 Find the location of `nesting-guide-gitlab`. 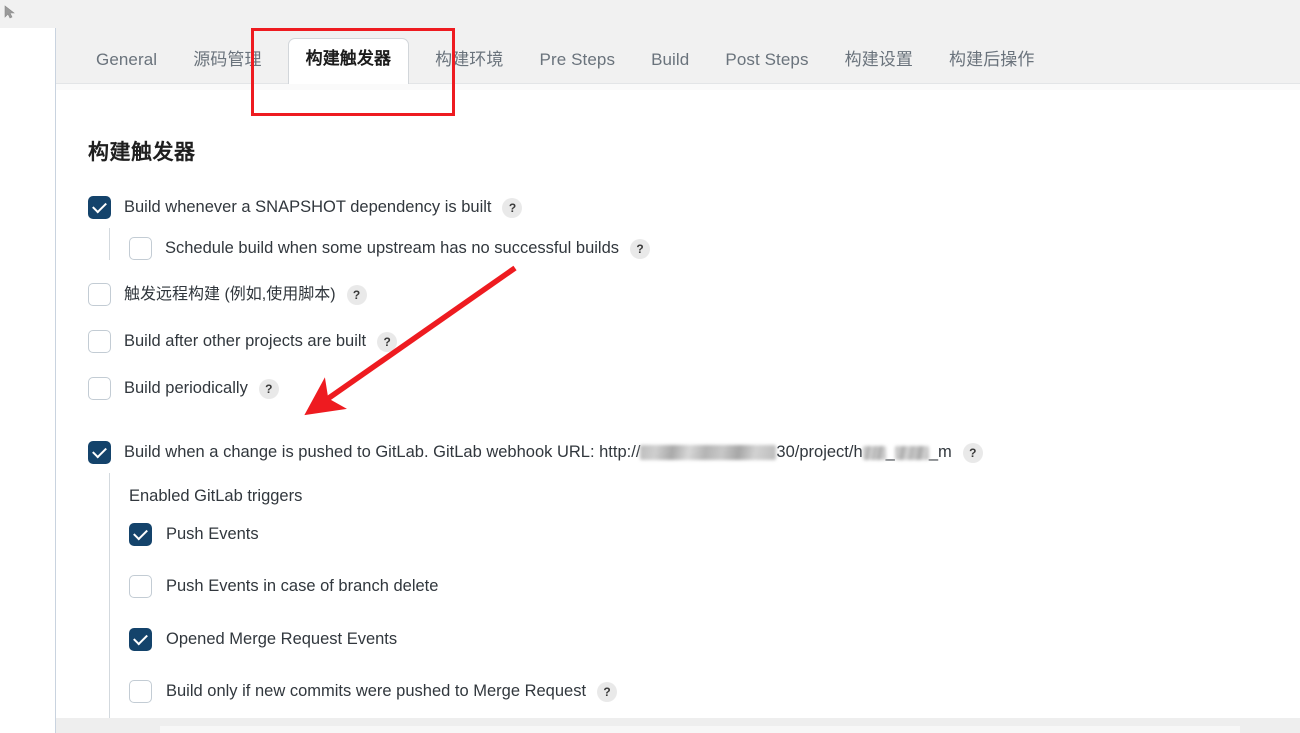

nesting-guide-gitlab is located at coordinates (110, 603).